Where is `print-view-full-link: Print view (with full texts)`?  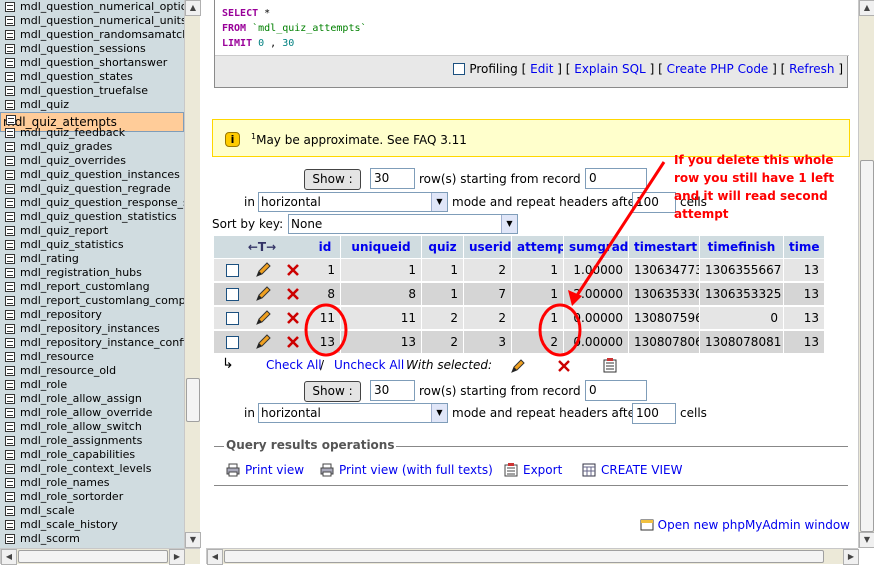
print-view-full-link: Print view (with full texts) is located at coordinates (406, 470).